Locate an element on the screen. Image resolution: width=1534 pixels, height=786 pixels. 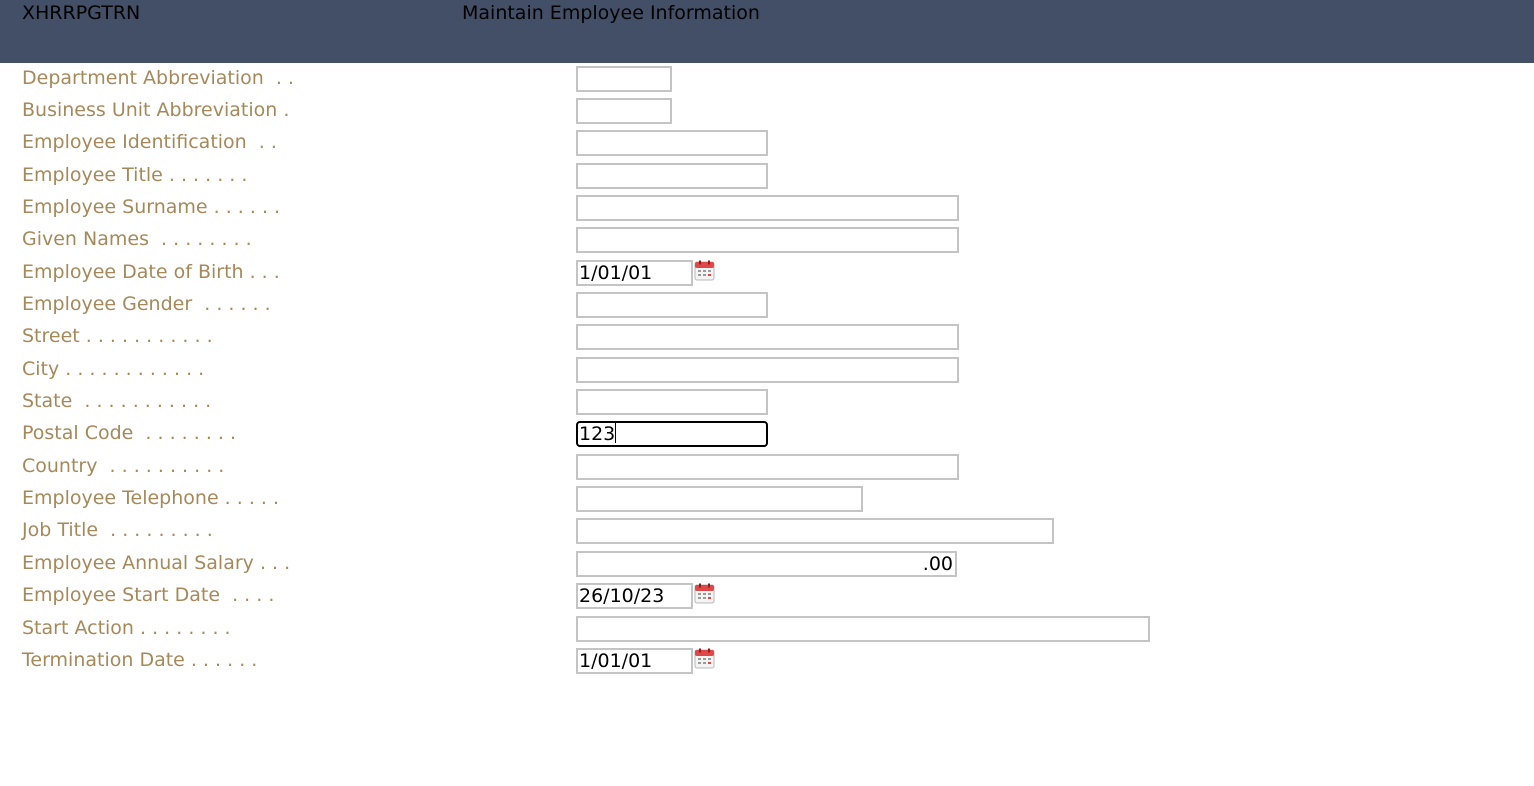
job-title-field is located at coordinates (815, 531).